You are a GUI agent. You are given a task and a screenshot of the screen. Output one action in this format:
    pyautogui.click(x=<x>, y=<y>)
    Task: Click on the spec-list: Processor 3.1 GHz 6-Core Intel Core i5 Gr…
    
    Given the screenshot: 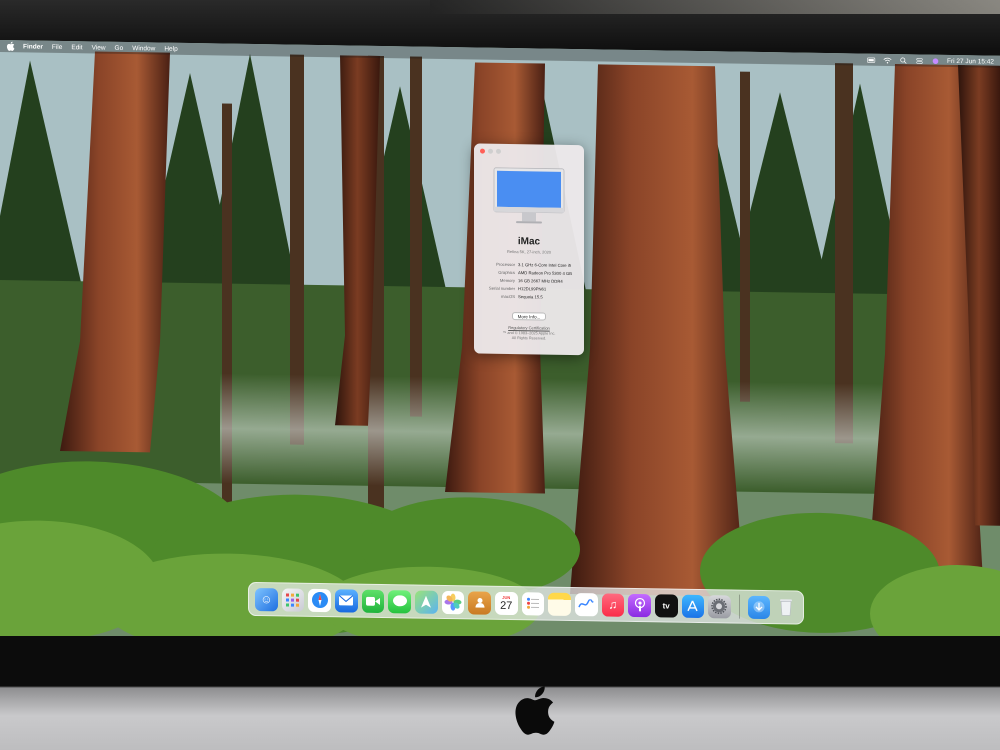 What is the action you would take?
    pyautogui.click(x=529, y=283)
    